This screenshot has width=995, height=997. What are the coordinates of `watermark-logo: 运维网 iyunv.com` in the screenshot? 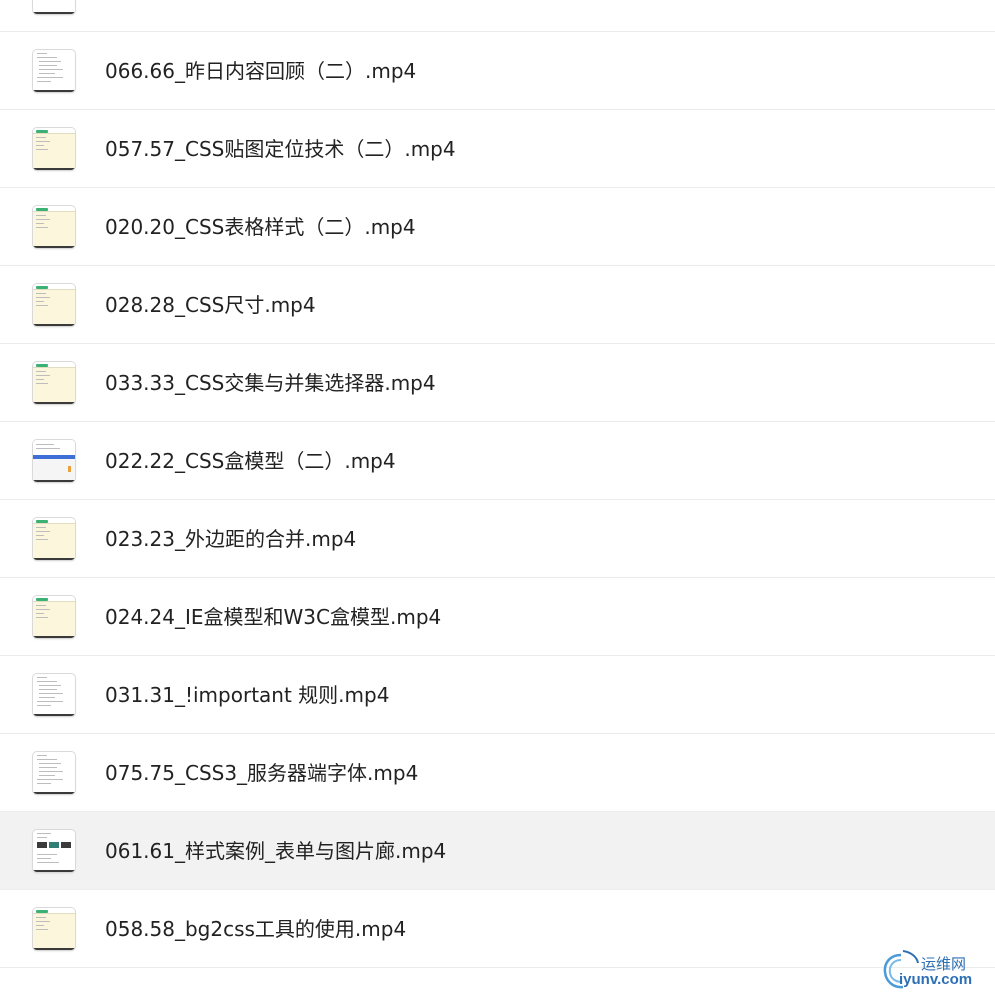 It's located at (935, 971).